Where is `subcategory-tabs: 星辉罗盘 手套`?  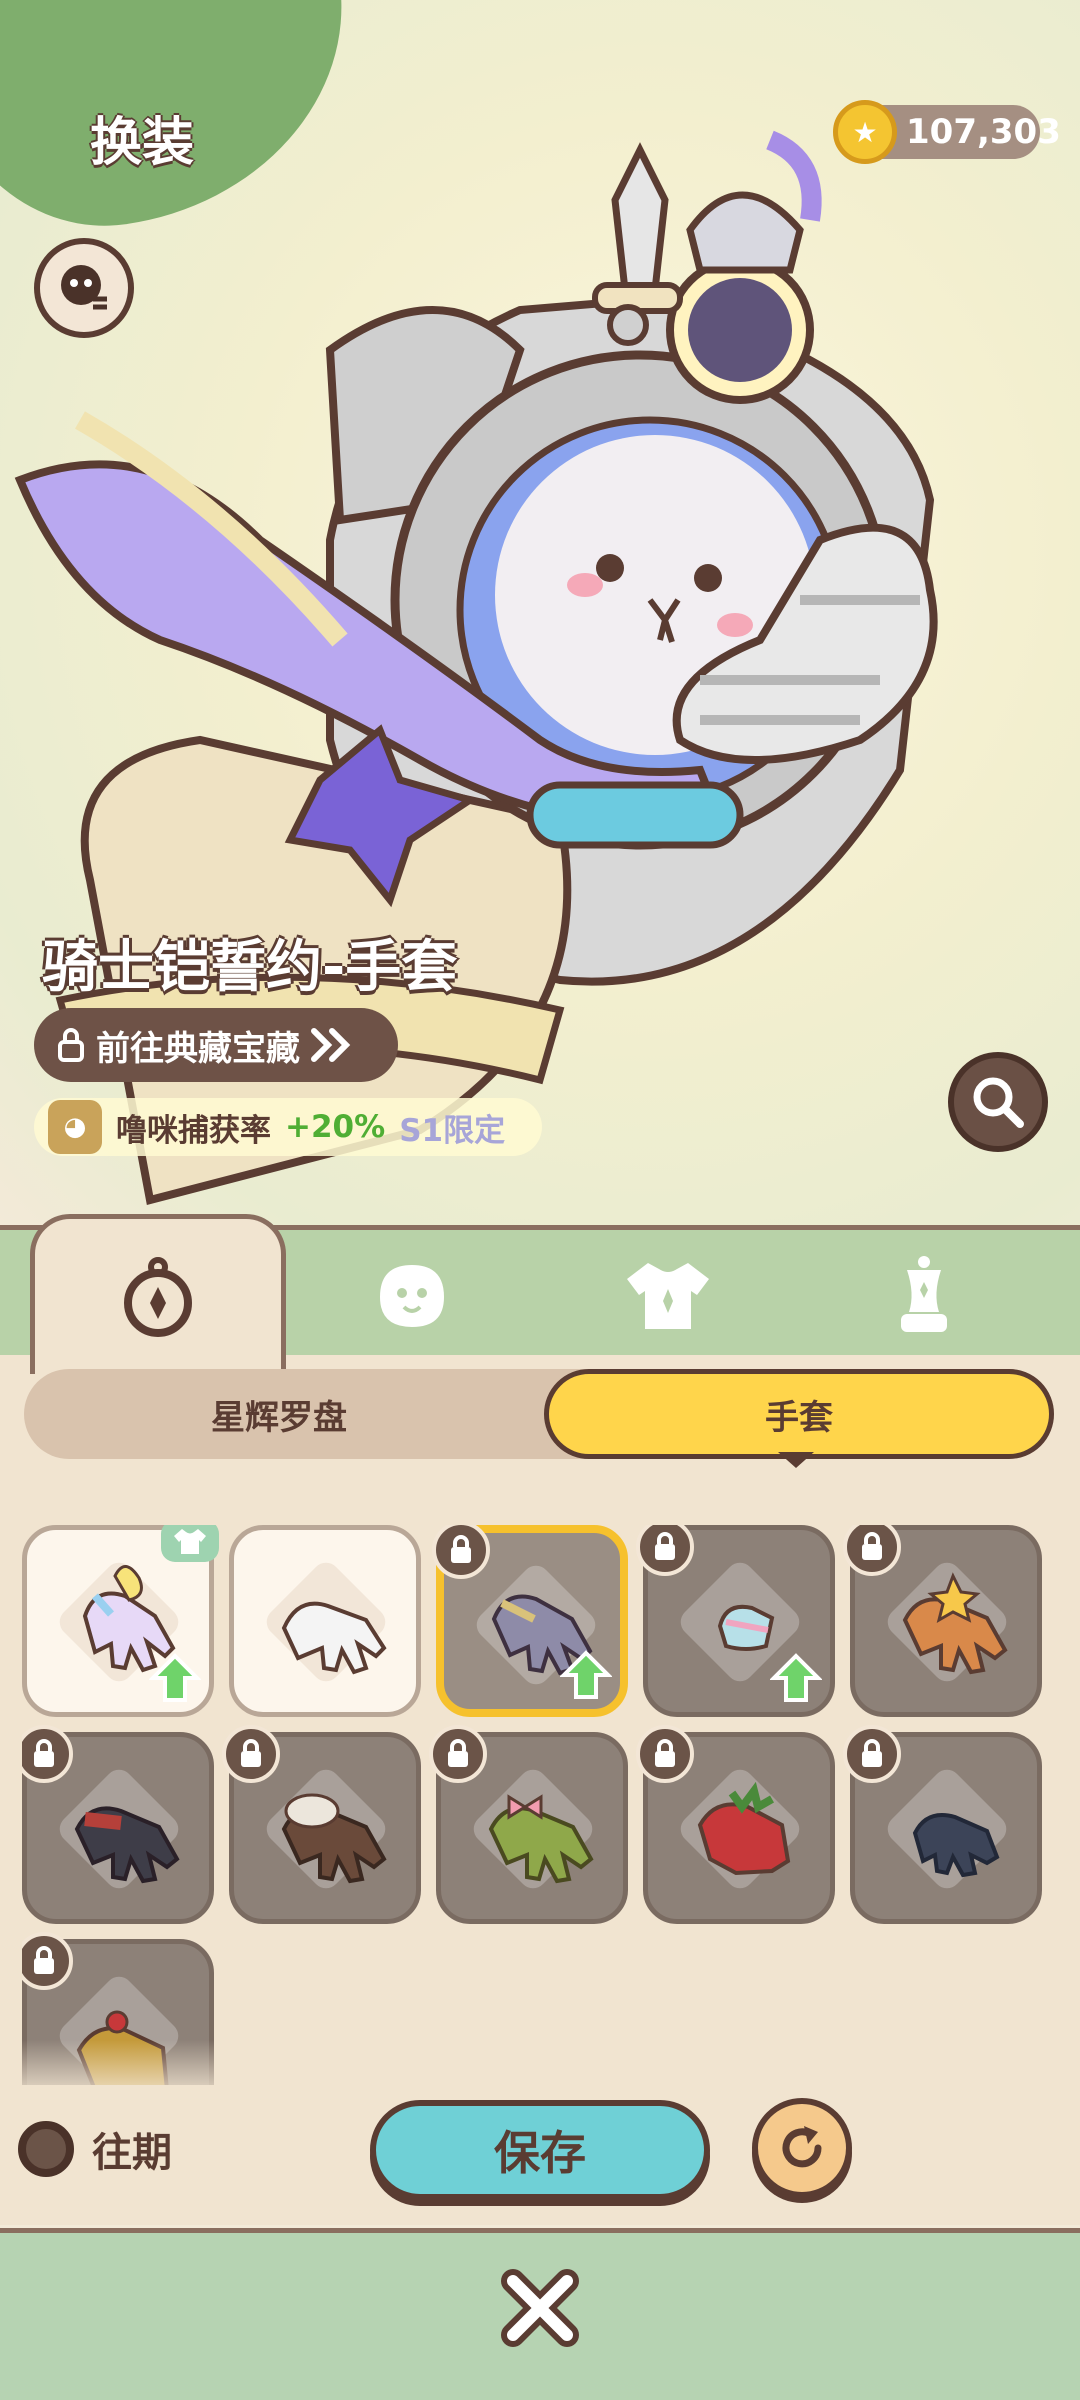
subcategory-tabs: 星辉罗盘 手套 is located at coordinates (539, 1414).